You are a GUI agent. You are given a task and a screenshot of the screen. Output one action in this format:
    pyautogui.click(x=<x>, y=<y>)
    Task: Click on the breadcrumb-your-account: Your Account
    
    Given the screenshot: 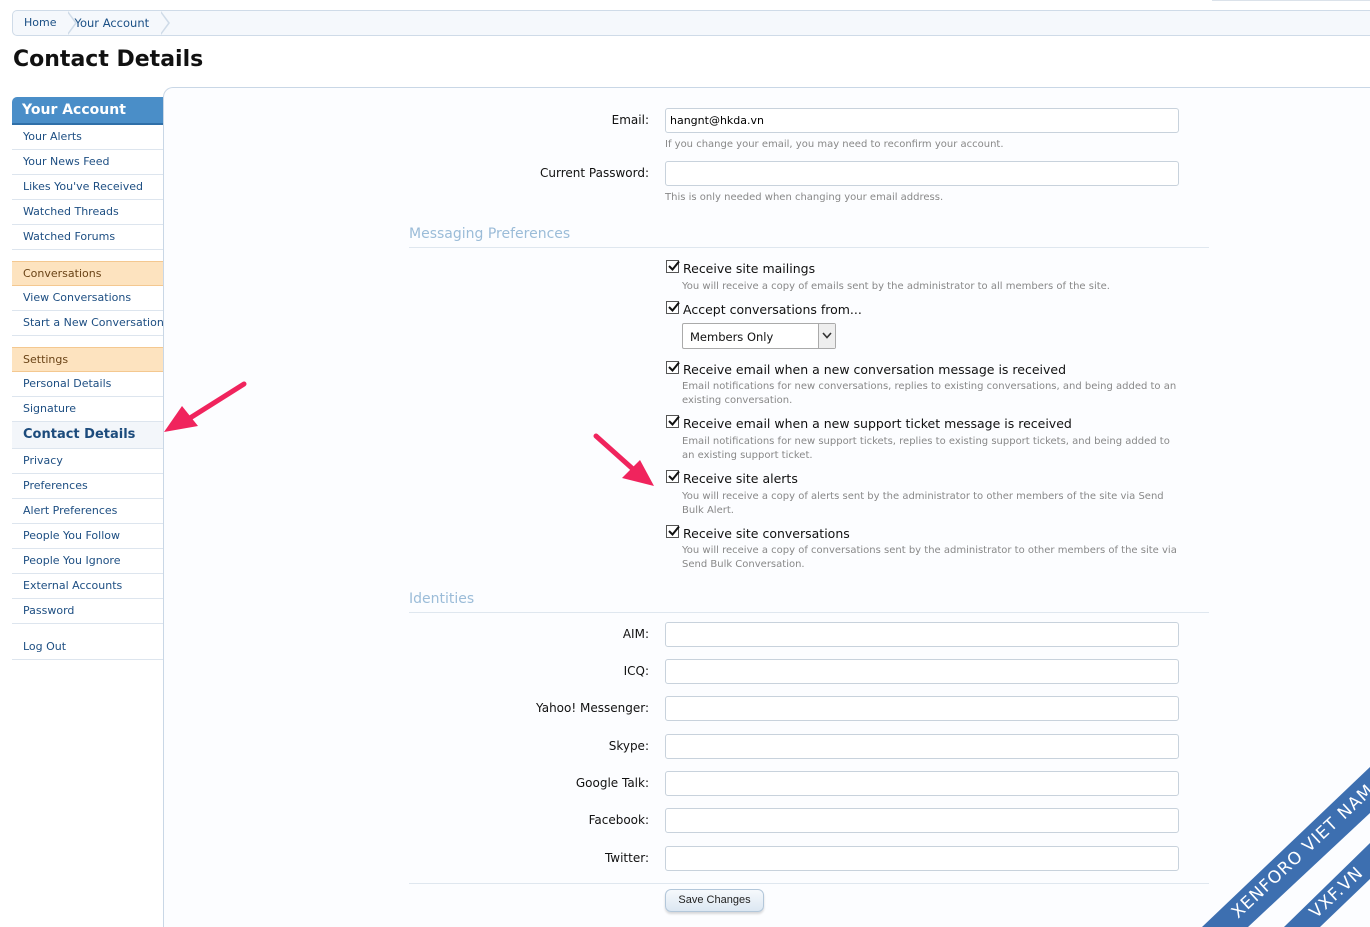 What is the action you would take?
    pyautogui.click(x=119, y=23)
    